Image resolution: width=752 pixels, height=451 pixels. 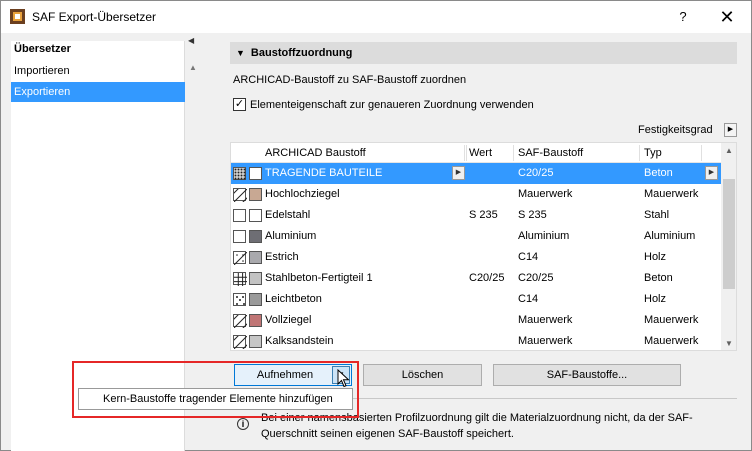 What do you see at coordinates (476, 257) in the screenshot?
I see `table-row: Estrich C14 Holz` at bounding box center [476, 257].